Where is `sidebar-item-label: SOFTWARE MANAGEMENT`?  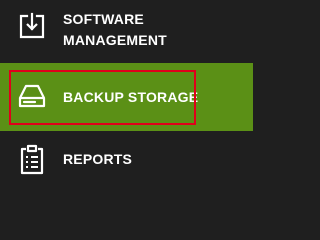
sidebar-item-label: SOFTWARE MANAGEMENT is located at coordinates (115, 30).